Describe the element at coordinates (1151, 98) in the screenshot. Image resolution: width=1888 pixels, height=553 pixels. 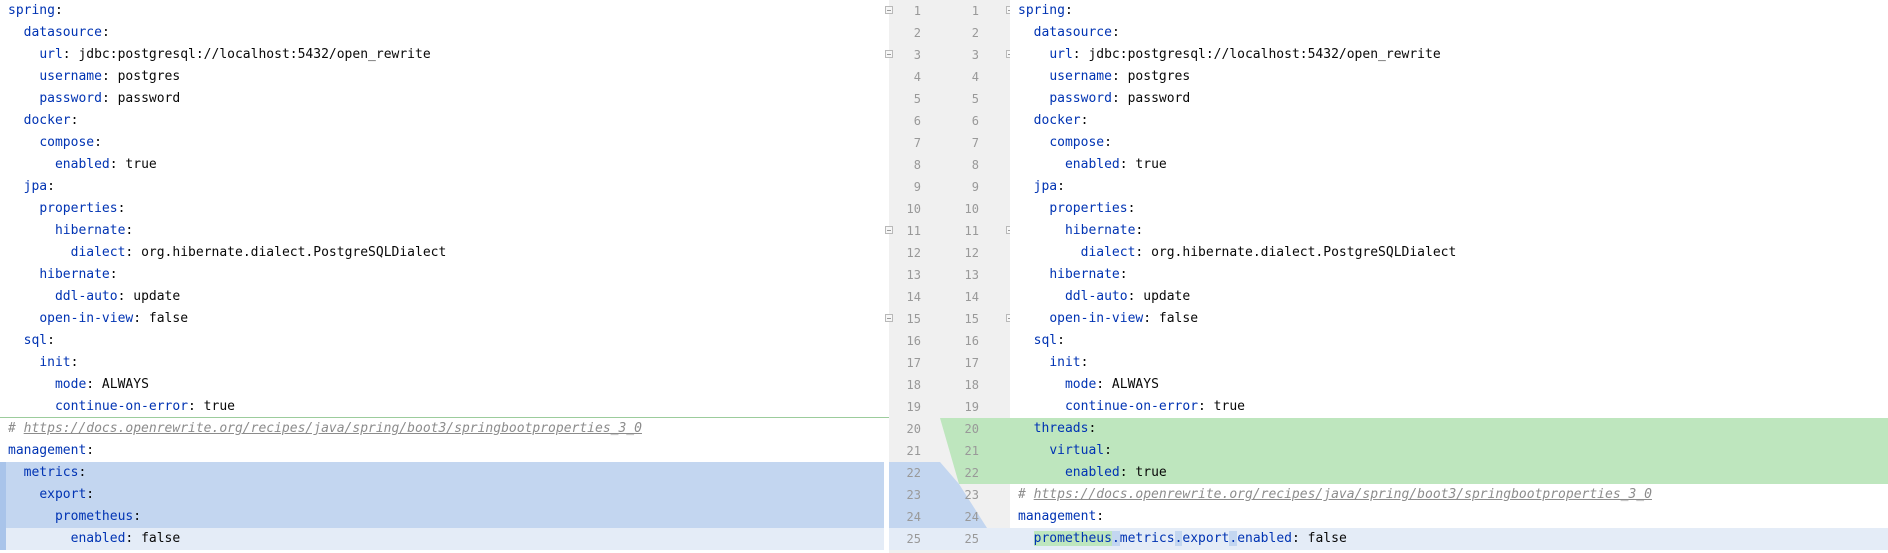
I see `code-token: : password` at that location.